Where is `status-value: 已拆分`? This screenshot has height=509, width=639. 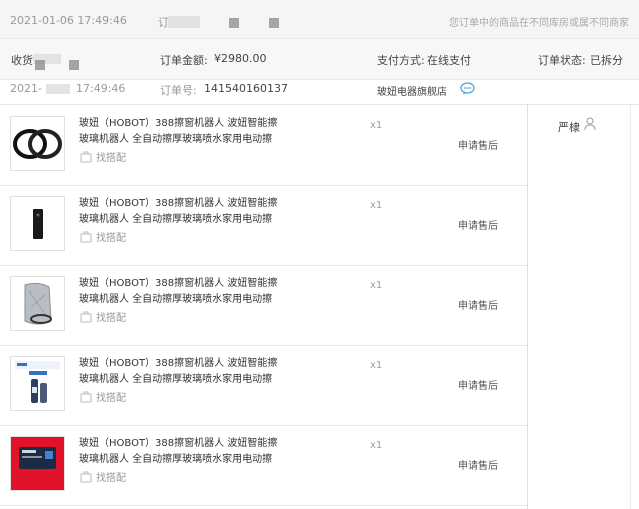 status-value: 已拆分 is located at coordinates (606, 60).